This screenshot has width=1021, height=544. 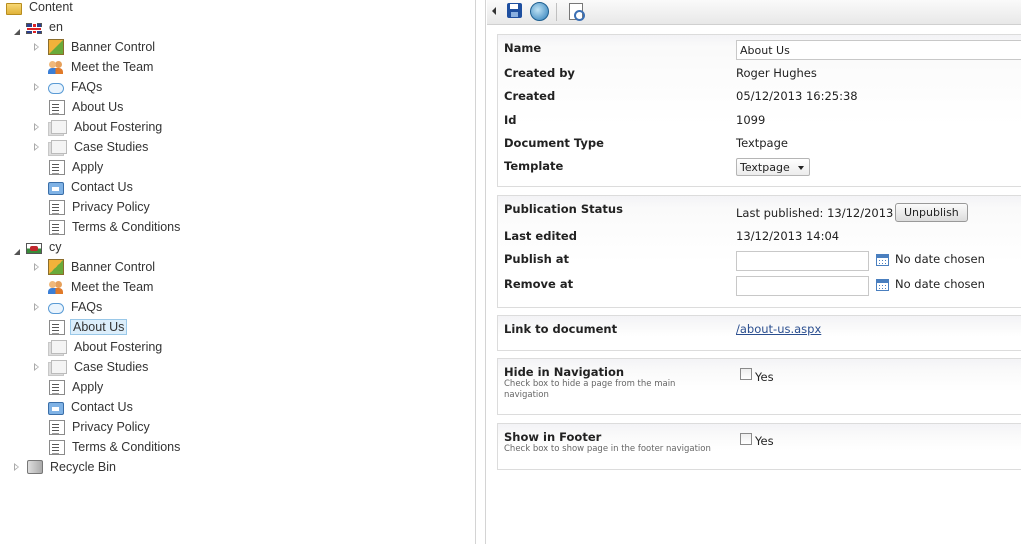 What do you see at coordinates (802, 261) in the screenshot?
I see `publish-at-input` at bounding box center [802, 261].